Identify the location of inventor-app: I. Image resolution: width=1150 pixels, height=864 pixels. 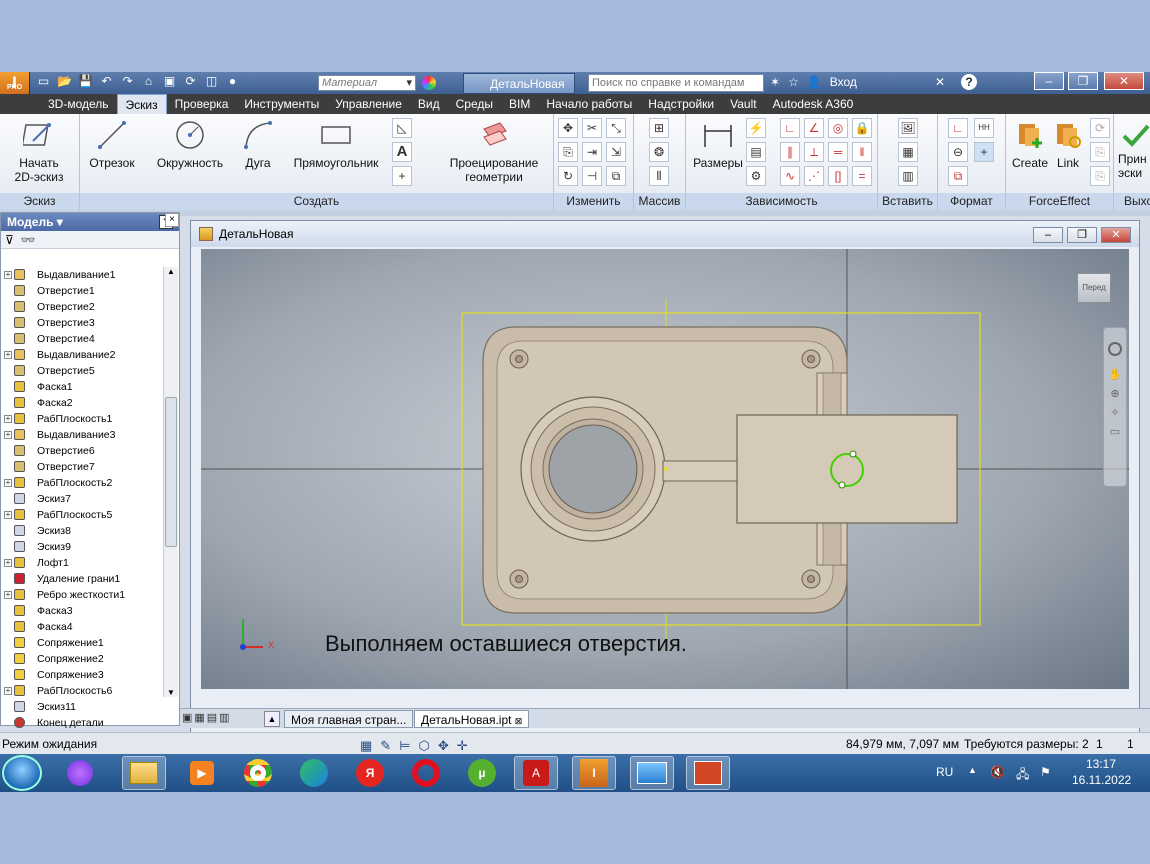
(594, 773).